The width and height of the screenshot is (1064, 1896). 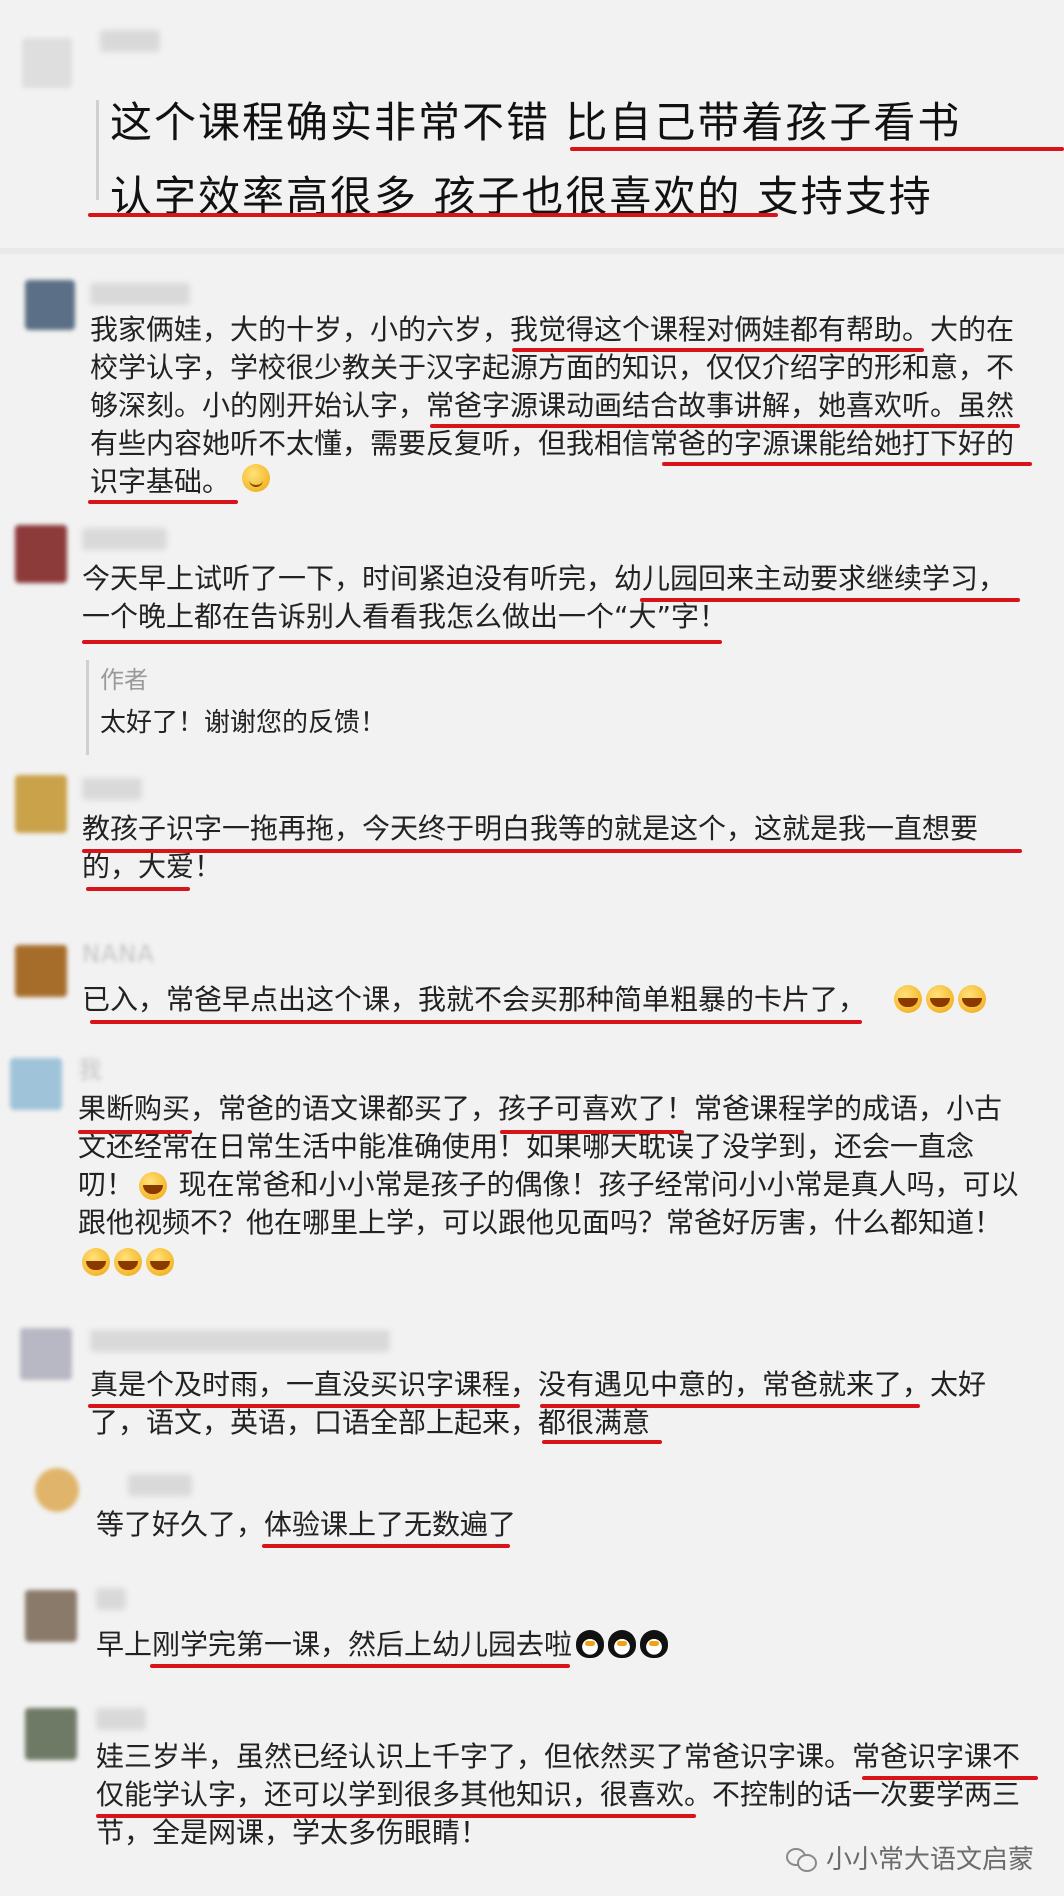 What do you see at coordinates (334, 1644) in the screenshot?
I see `comment-text: 早上刚学完第一课，然后上幼儿园去啦` at bounding box center [334, 1644].